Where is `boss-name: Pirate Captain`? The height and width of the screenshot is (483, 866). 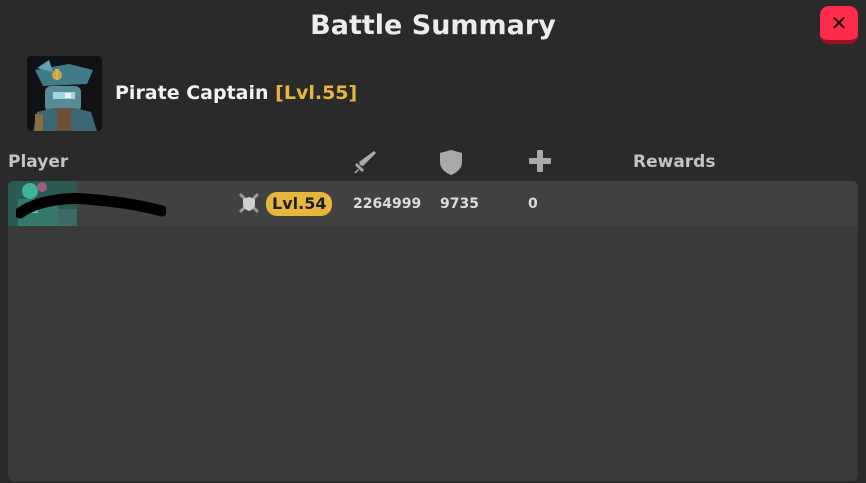 boss-name: Pirate Captain is located at coordinates (192, 93).